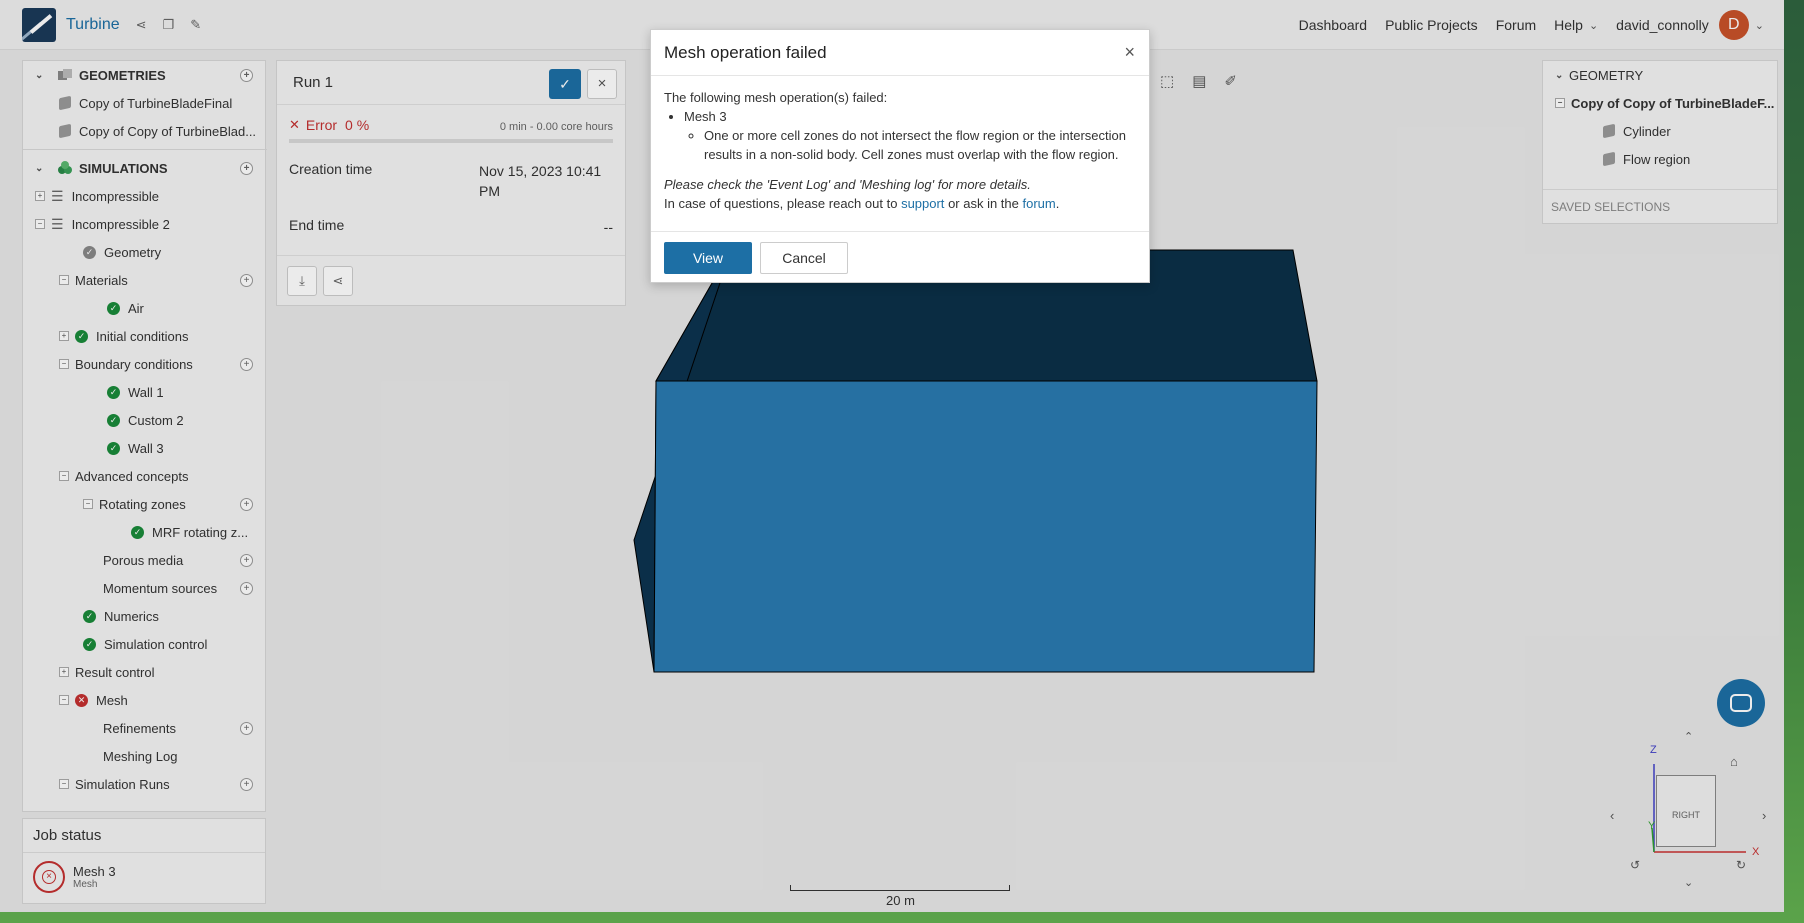  What do you see at coordinates (1129, 52) in the screenshot?
I see `dialog-close-icon: ×` at bounding box center [1129, 52].